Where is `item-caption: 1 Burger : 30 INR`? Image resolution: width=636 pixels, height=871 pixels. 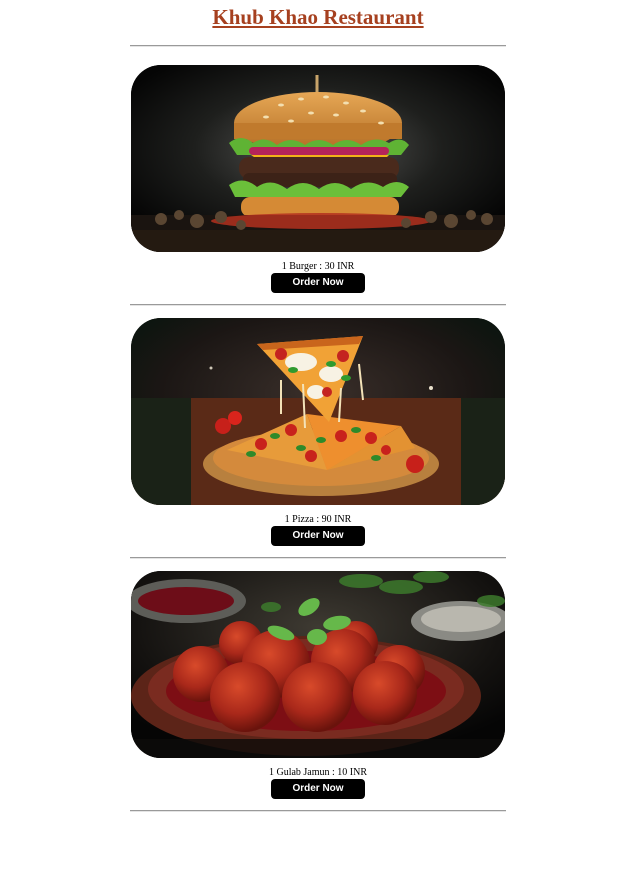
item-caption: 1 Burger : 30 INR is located at coordinates (318, 266).